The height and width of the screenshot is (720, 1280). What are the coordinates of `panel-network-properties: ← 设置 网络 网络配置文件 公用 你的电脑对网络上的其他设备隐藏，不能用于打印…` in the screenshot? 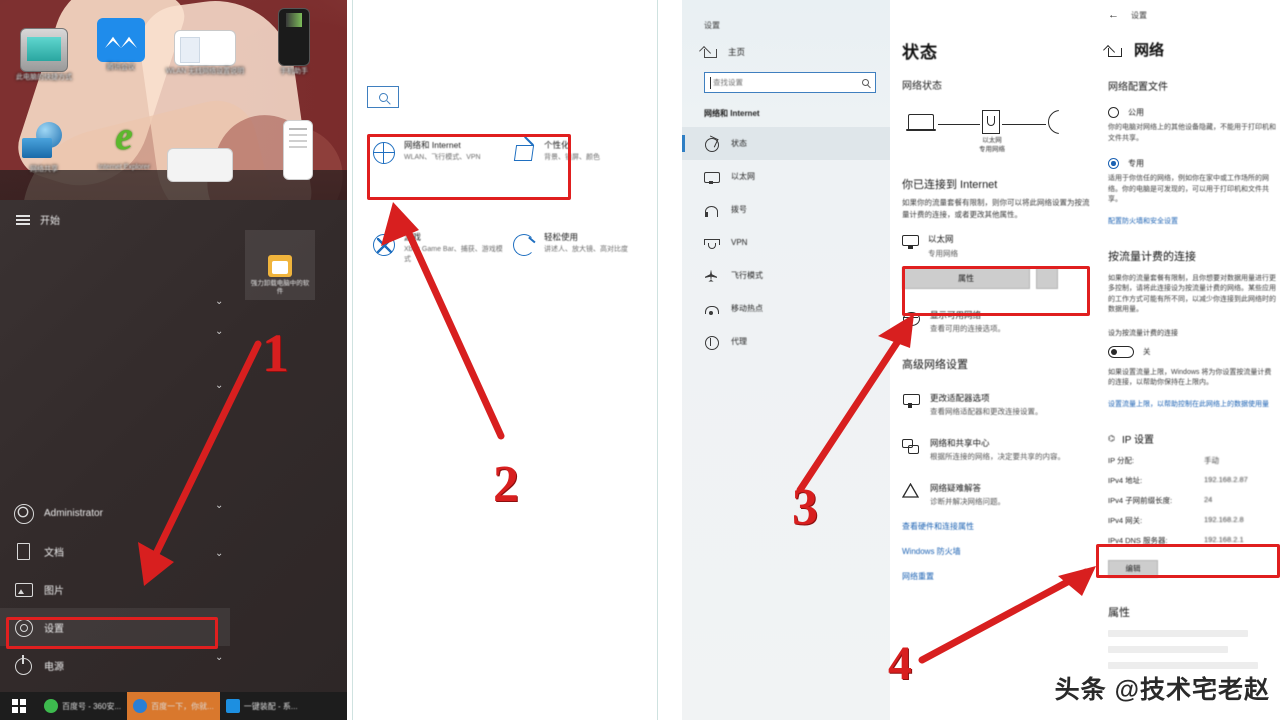 It's located at (1185, 360).